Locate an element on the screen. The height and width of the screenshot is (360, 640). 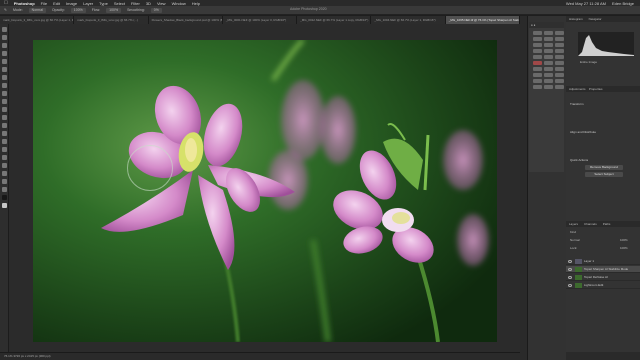
layers-fill-value: 100% is located at coordinates (624, 248).